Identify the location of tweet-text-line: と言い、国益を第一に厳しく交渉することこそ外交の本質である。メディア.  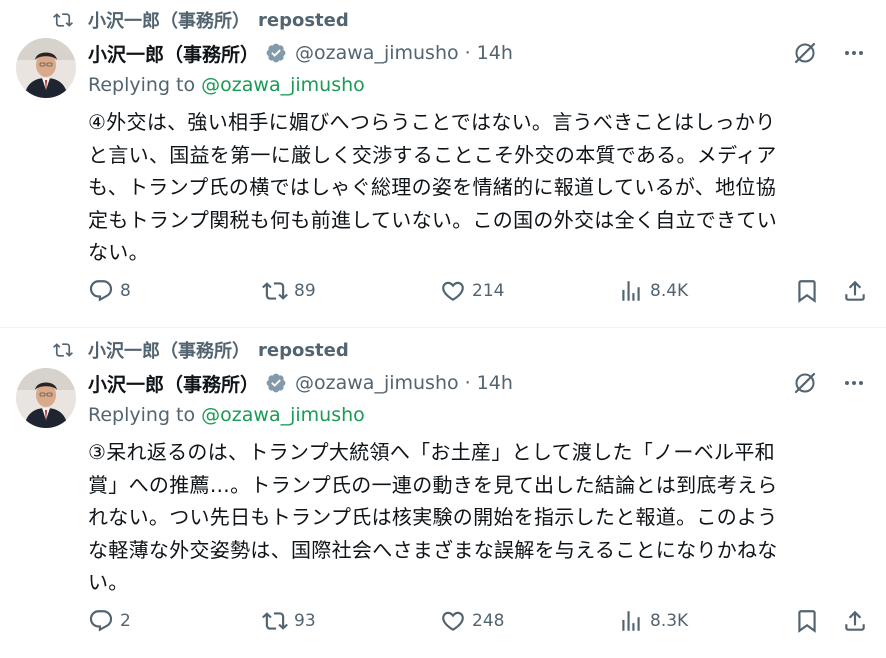
(432, 154).